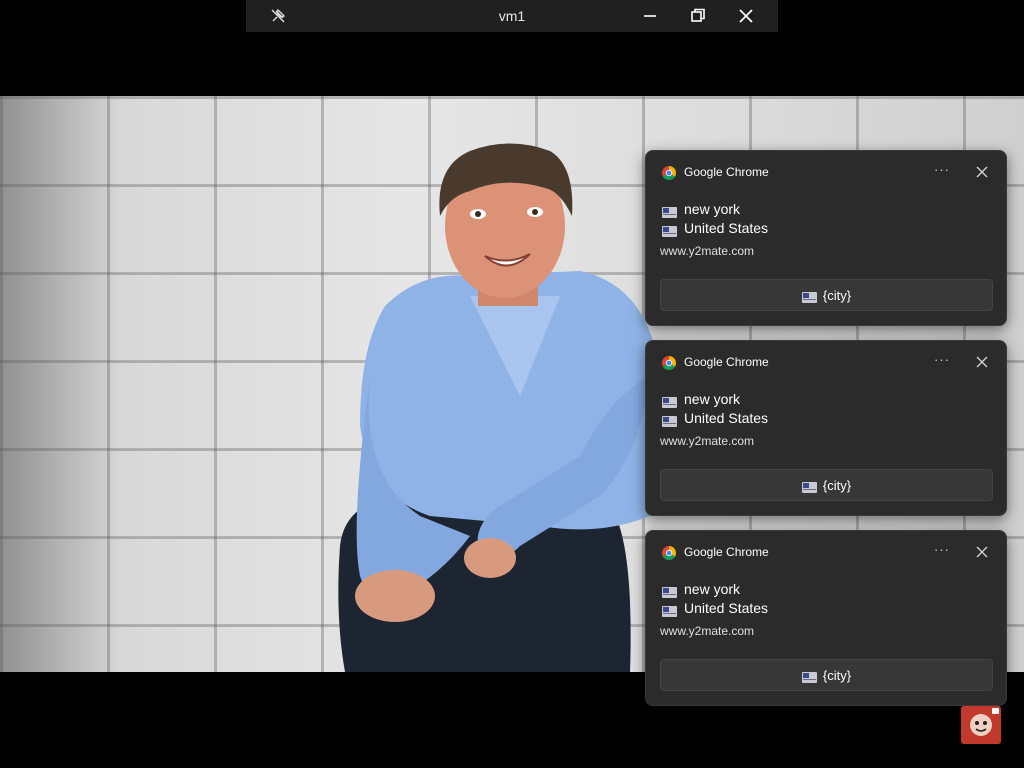 Image resolution: width=1024 pixels, height=768 pixels. I want to click on close-window-button, so click(746, 16).